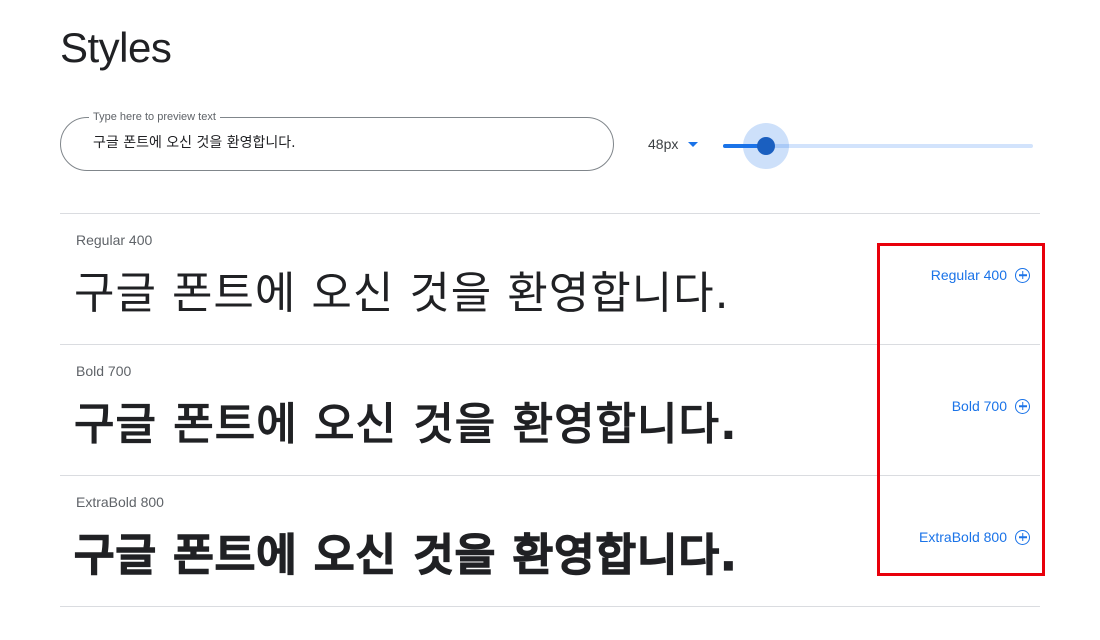 The image size is (1100, 640). I want to click on preview-text-input, so click(333, 142).